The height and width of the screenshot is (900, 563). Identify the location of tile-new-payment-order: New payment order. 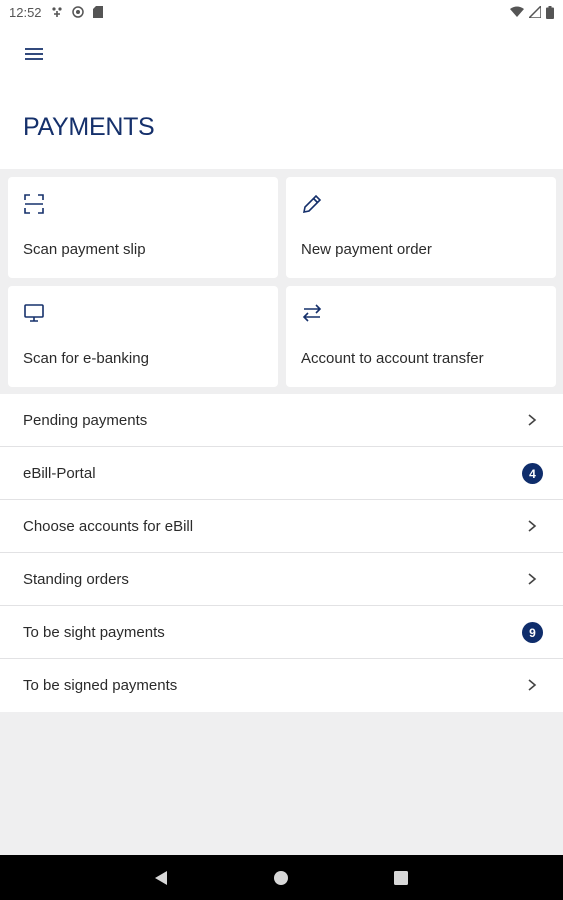
(421, 227).